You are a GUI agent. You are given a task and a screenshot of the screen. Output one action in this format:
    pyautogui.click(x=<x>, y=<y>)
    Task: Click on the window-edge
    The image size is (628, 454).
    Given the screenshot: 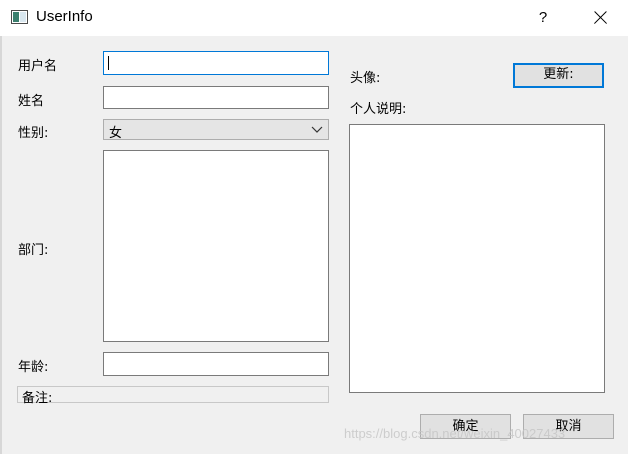 What is the action you would take?
    pyautogui.click(x=1, y=245)
    